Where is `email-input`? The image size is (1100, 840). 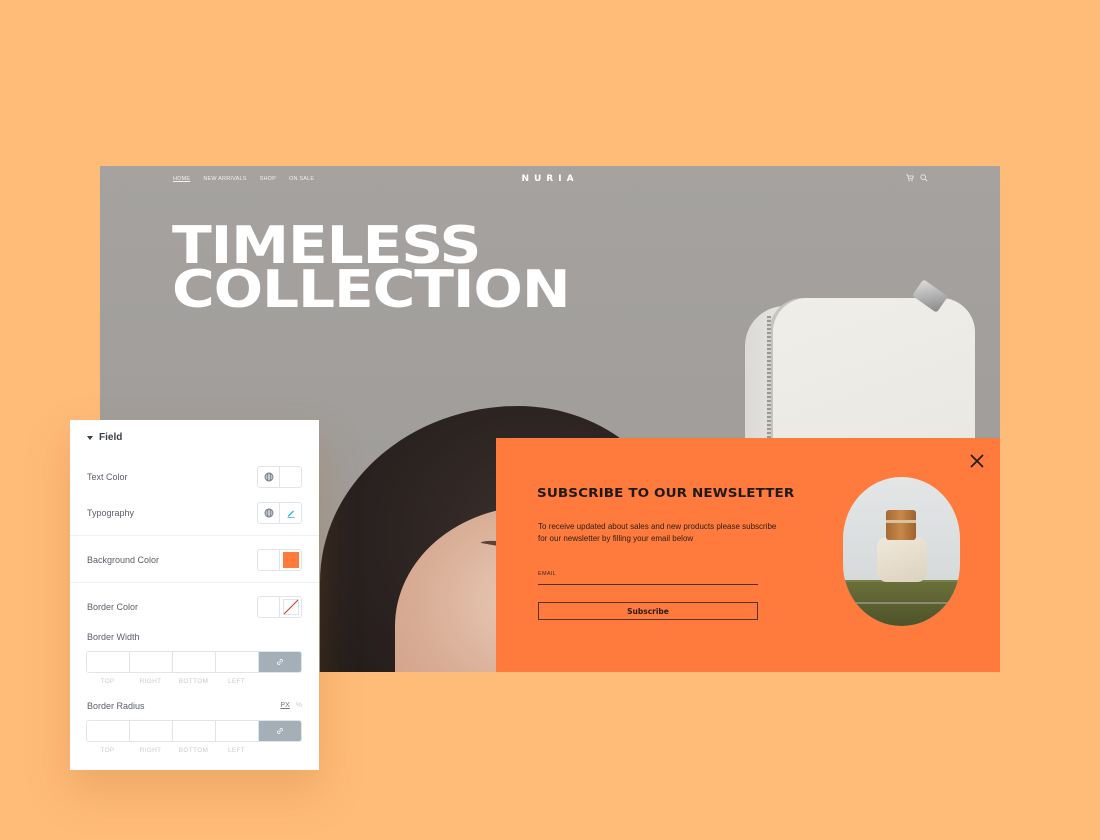
email-input is located at coordinates (648, 575).